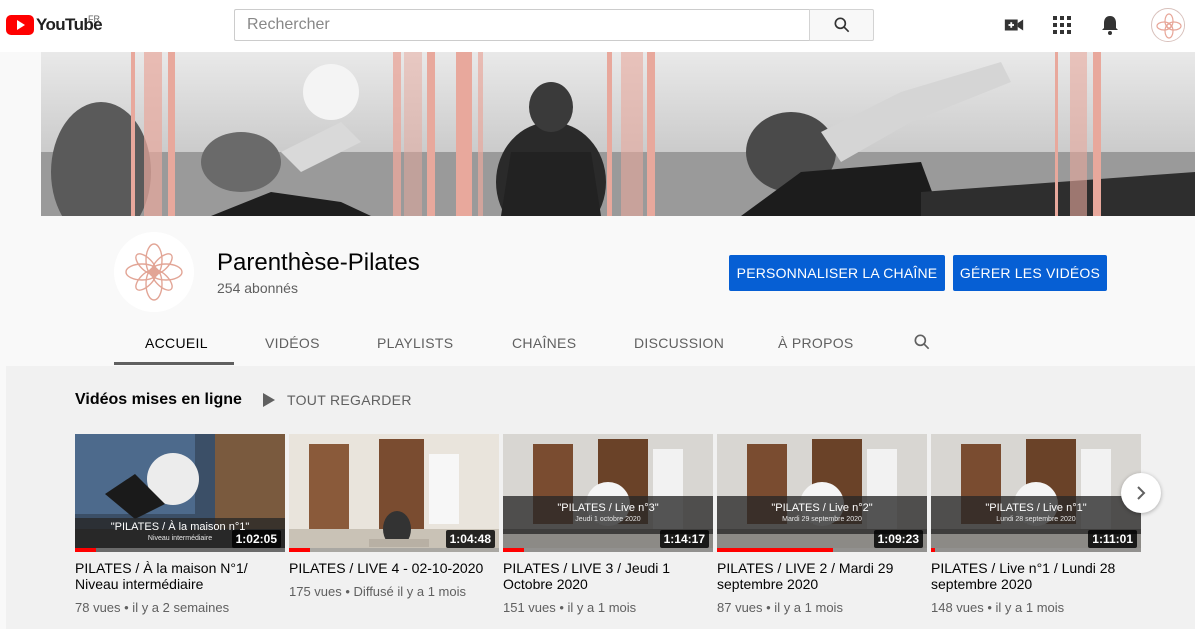 This screenshot has height=629, width=1195. Describe the element at coordinates (292, 343) in the screenshot. I see `tab-videos: VIDÉOS` at that location.